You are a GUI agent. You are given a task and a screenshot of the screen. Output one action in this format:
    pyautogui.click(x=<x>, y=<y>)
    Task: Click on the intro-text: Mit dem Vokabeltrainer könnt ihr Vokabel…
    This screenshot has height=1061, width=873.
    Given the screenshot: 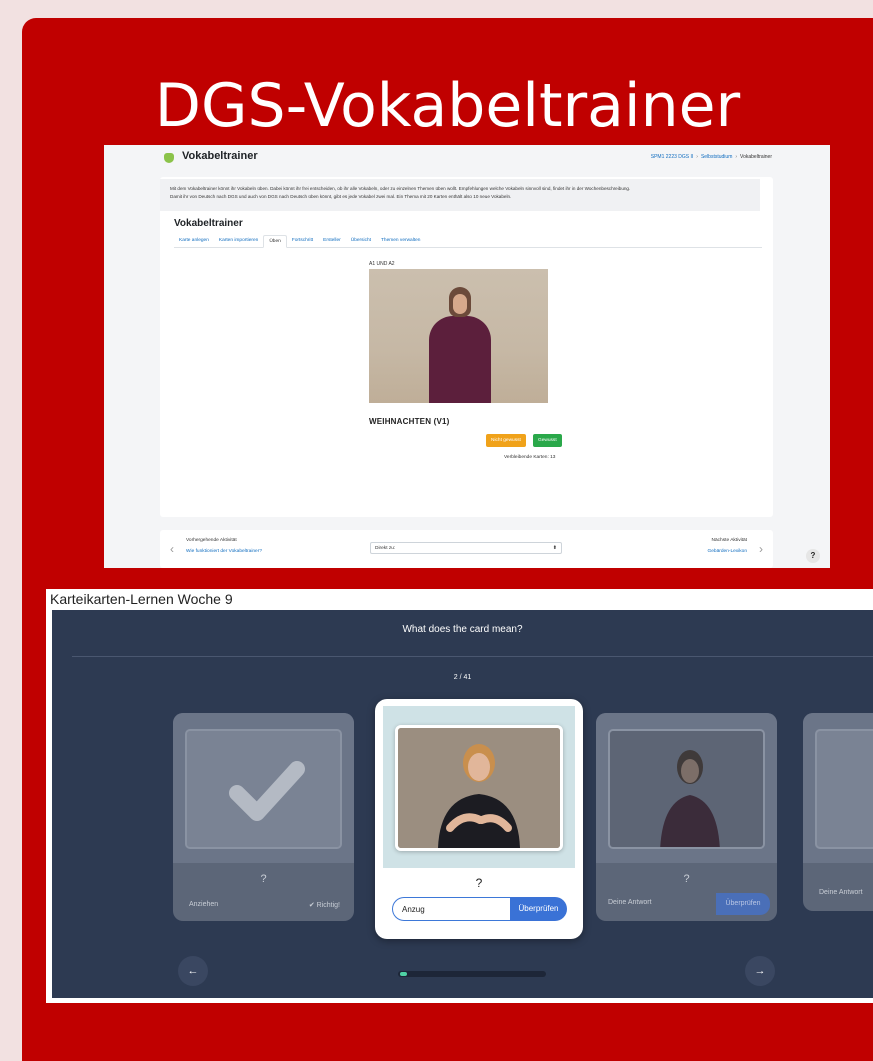 What is the action you would take?
    pyautogui.click(x=460, y=195)
    